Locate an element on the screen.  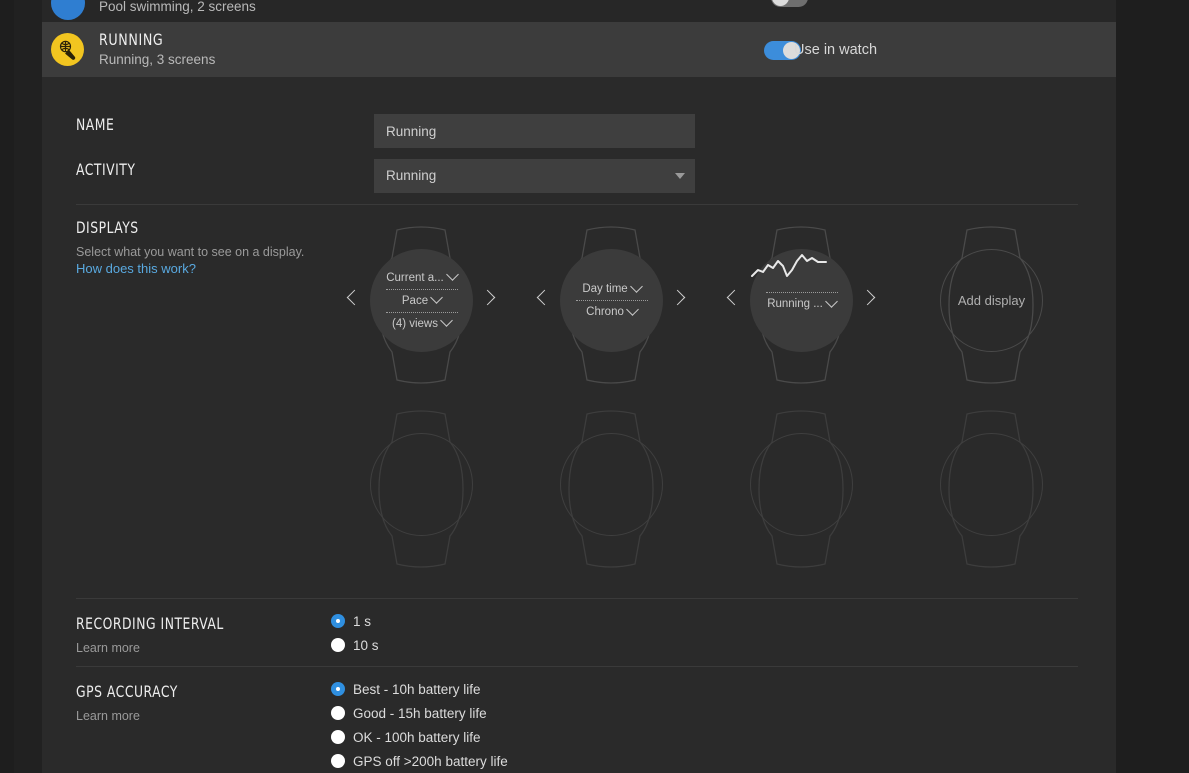
toggle-knob is located at coordinates (780, 3).